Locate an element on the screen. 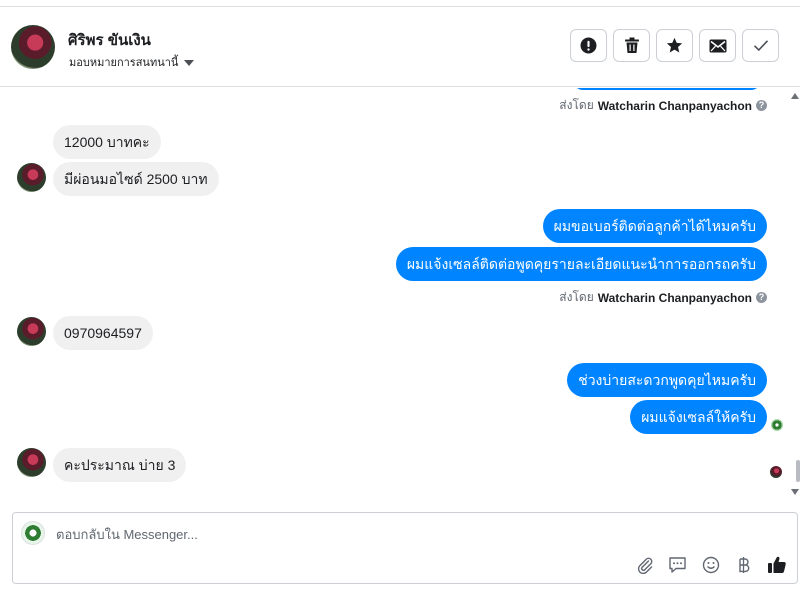 The height and width of the screenshot is (589, 800). envelope-icon is located at coordinates (717, 45).